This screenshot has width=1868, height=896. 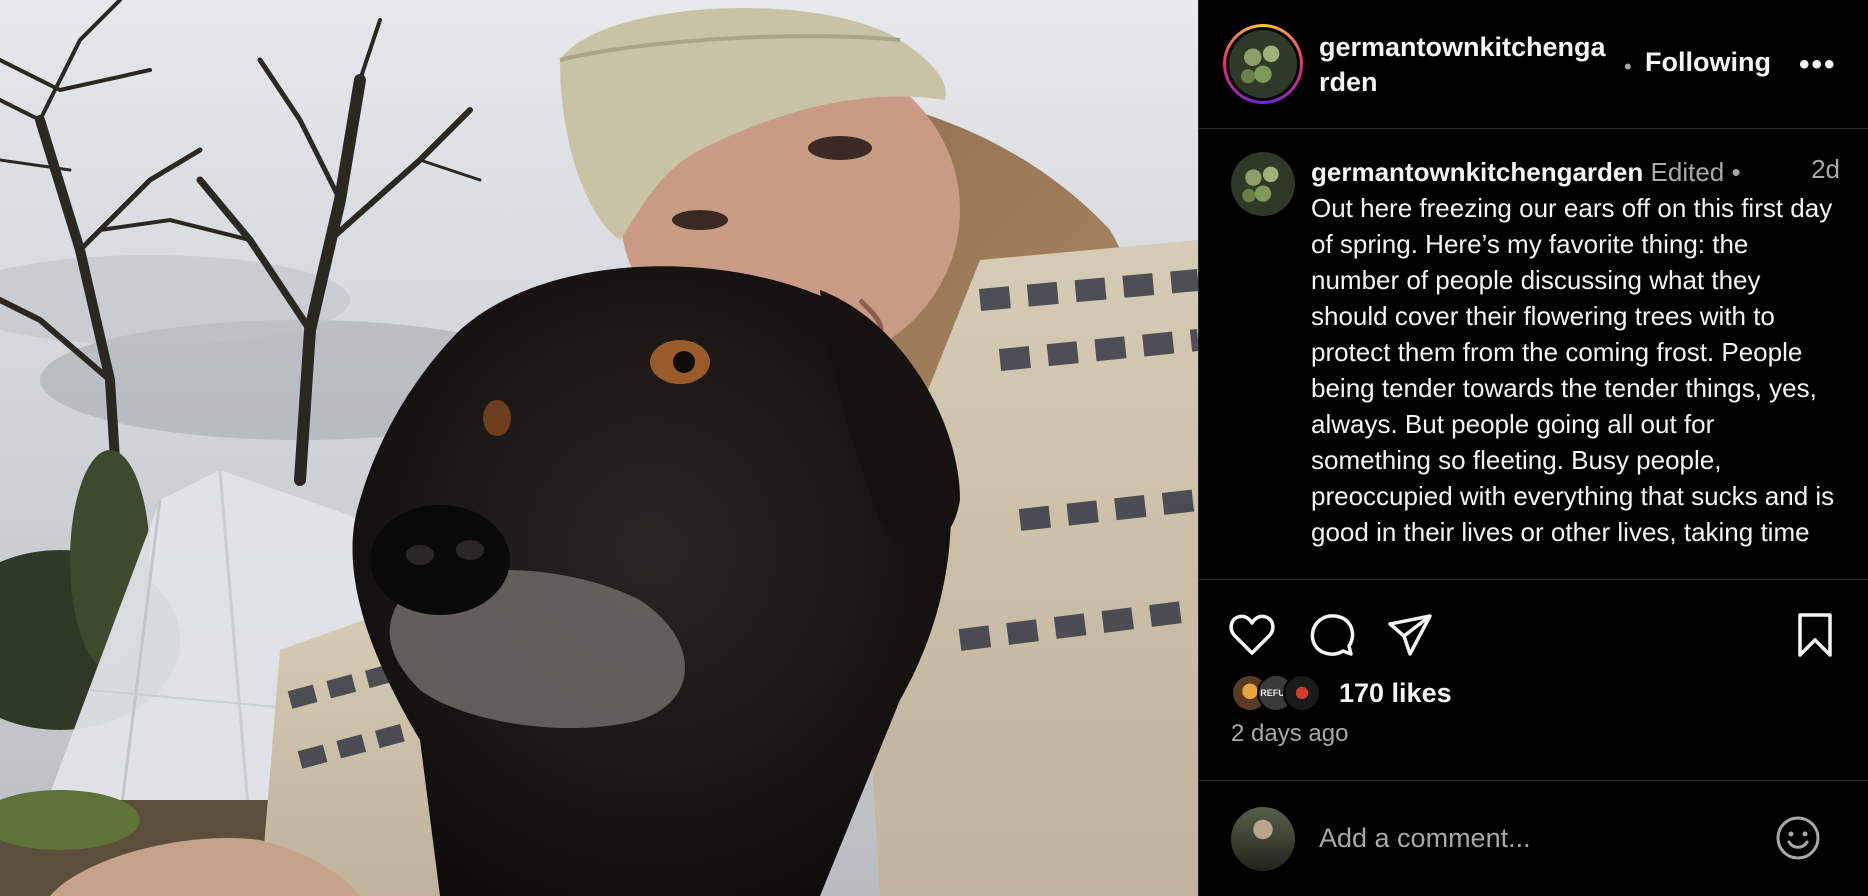 I want to click on post-timestamp: 2 days ago, so click(x=1289, y=734).